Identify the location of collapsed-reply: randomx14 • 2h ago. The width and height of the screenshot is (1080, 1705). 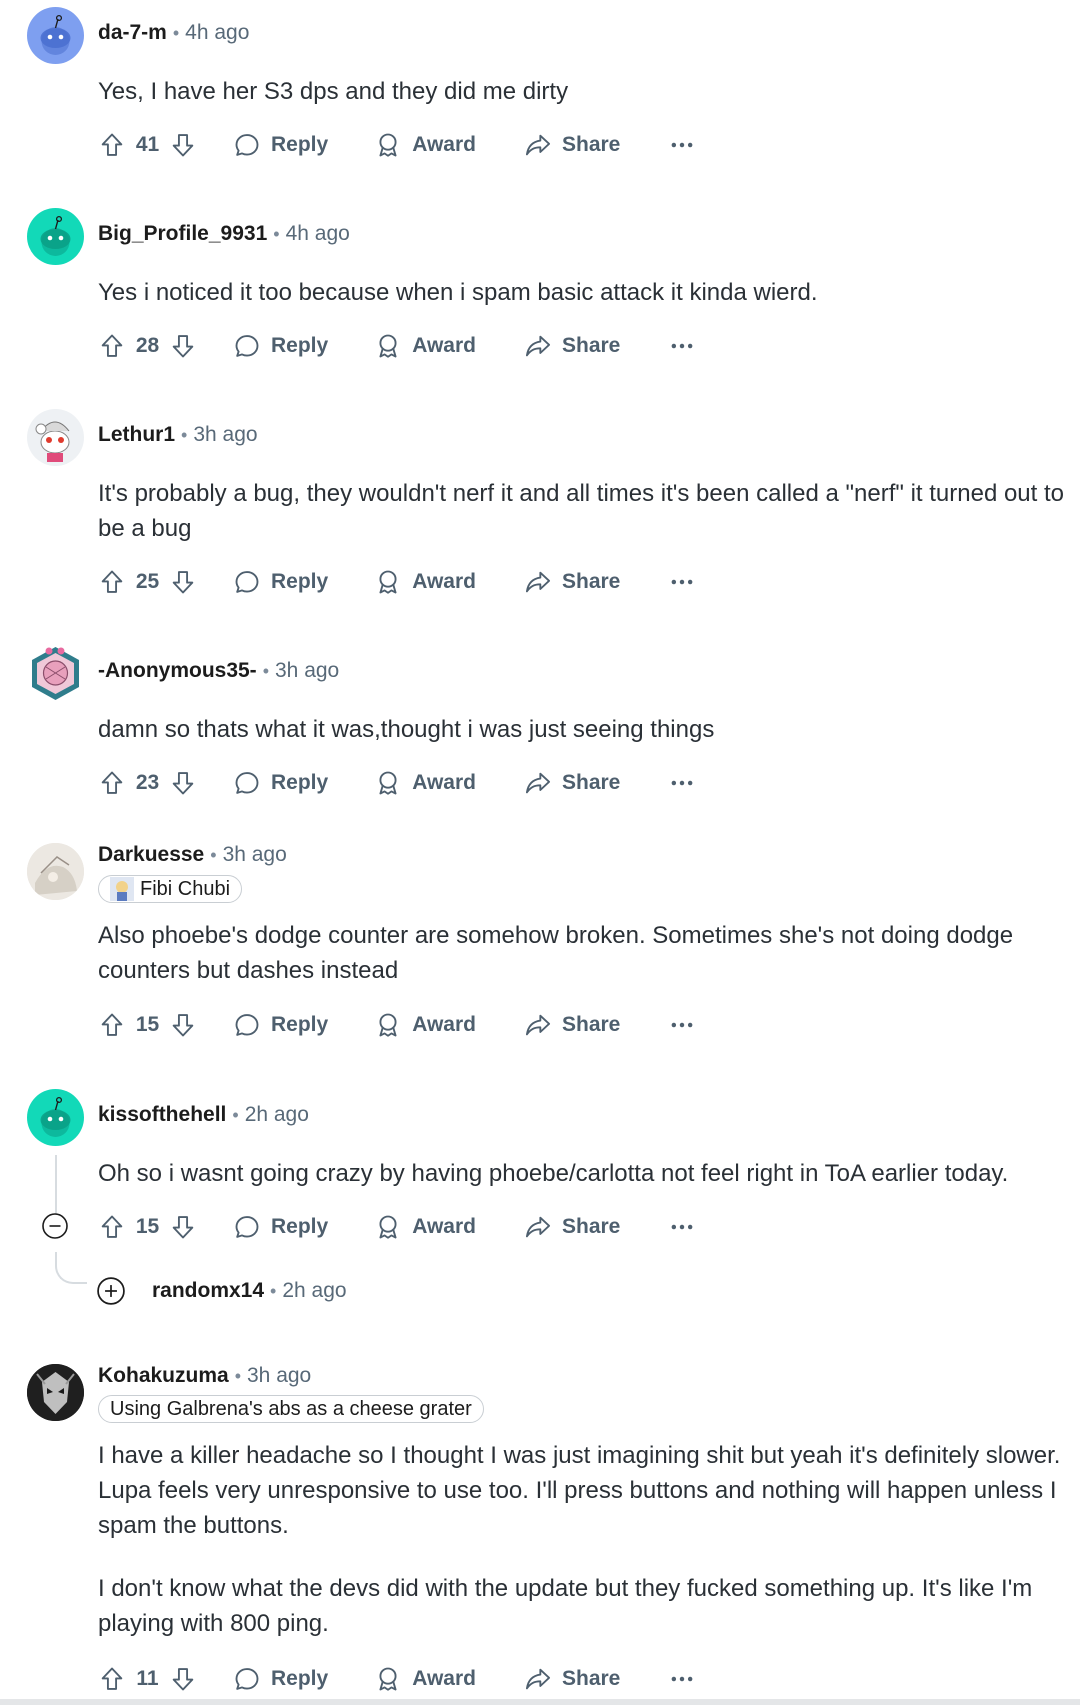
(222, 1291).